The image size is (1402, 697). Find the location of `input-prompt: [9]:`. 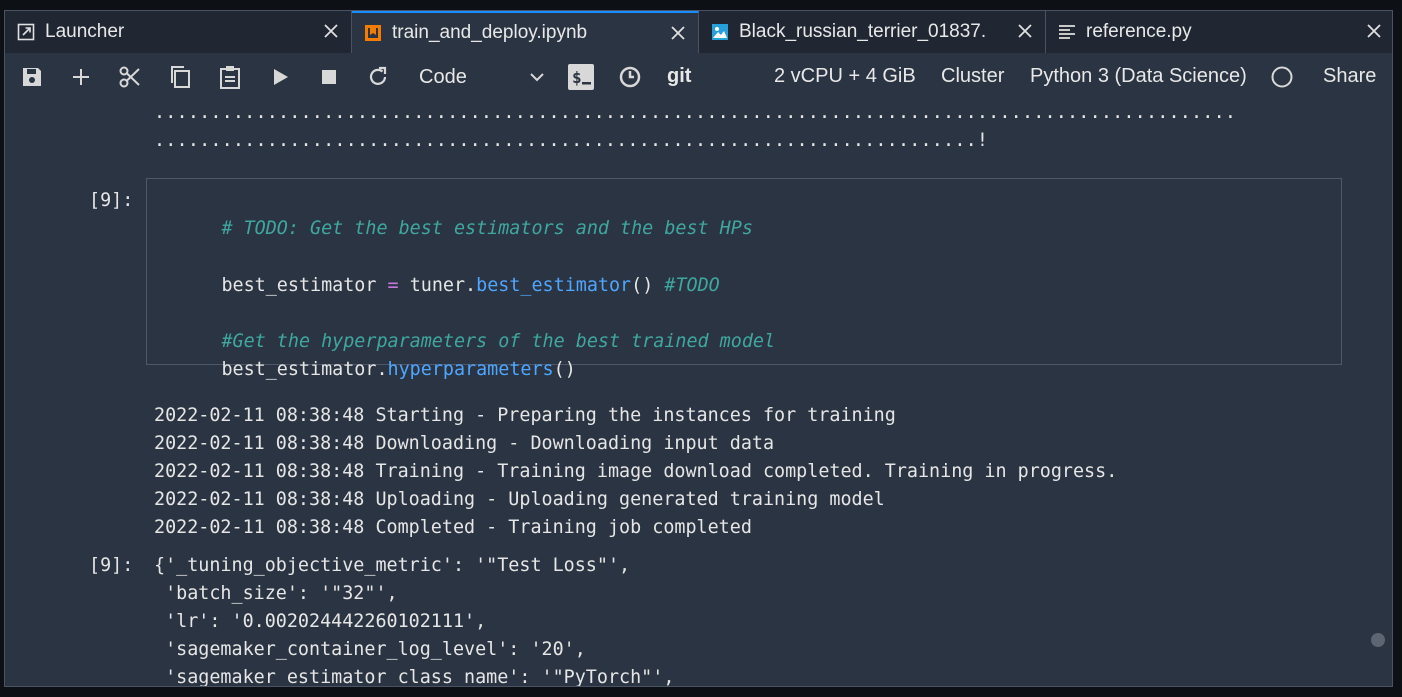

input-prompt: [9]: is located at coordinates (111, 200).